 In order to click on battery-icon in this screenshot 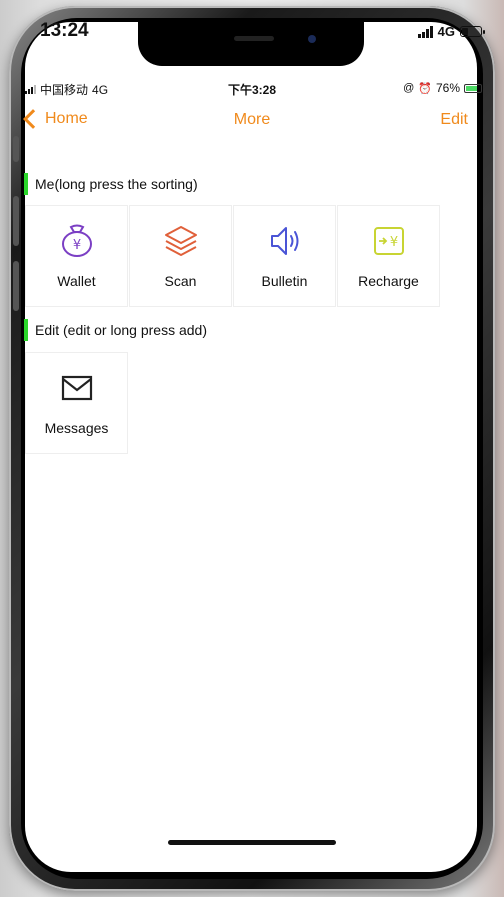, I will do `click(472, 31)`.